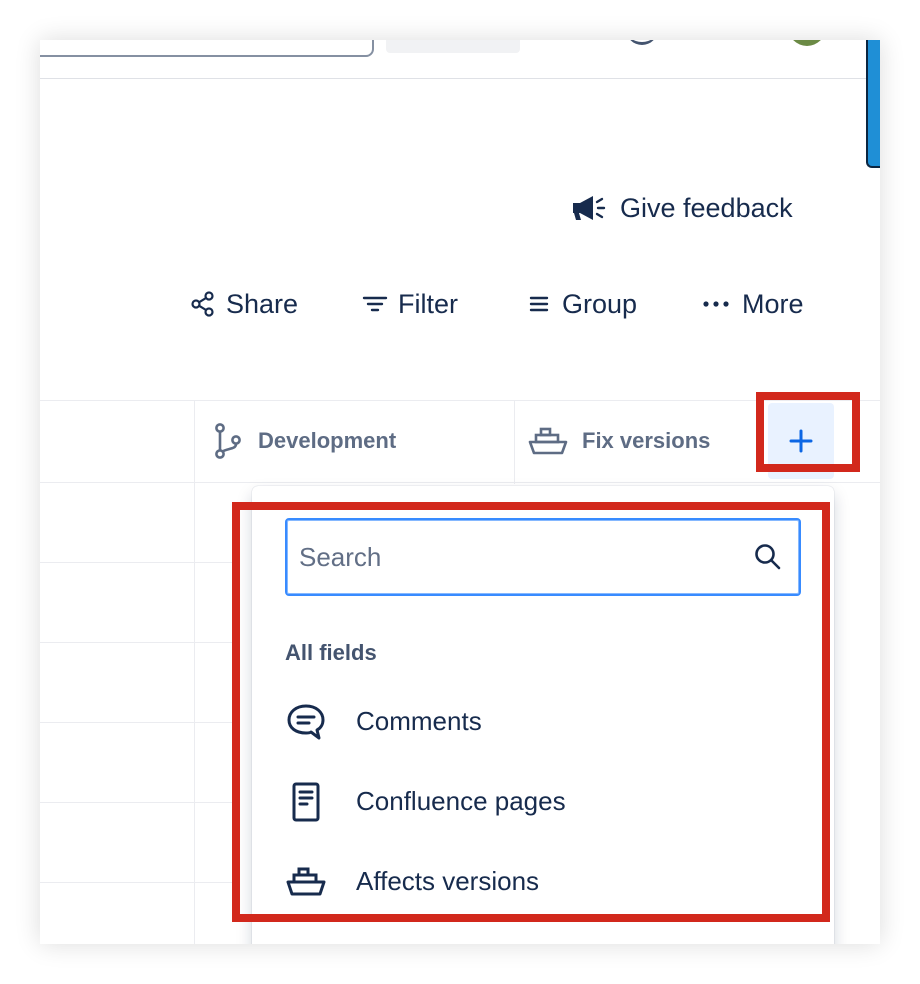  Describe the element at coordinates (543, 881) in the screenshot. I see `menu-item-affects-versions: Affects versions` at that location.